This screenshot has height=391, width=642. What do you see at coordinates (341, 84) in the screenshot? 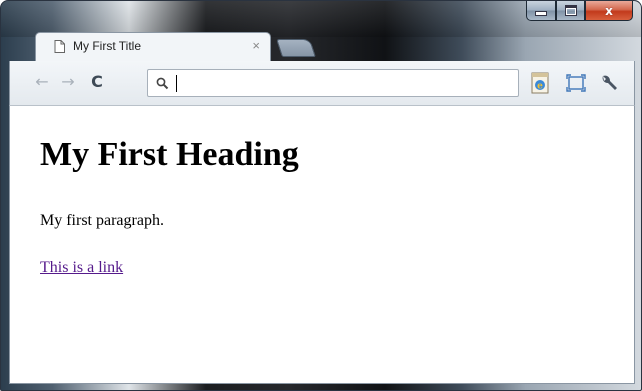
I see `address-input` at bounding box center [341, 84].